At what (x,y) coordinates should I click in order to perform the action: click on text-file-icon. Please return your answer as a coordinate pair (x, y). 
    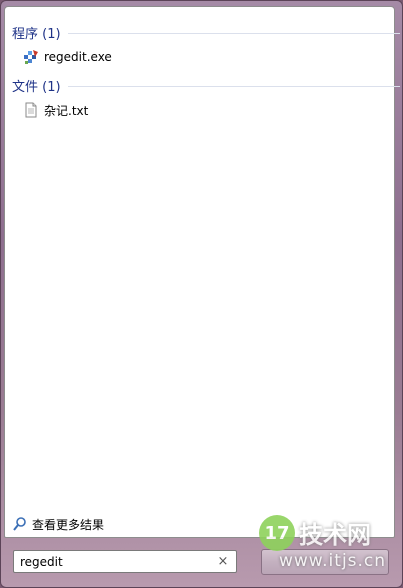
    Looking at the image, I should click on (31, 110).